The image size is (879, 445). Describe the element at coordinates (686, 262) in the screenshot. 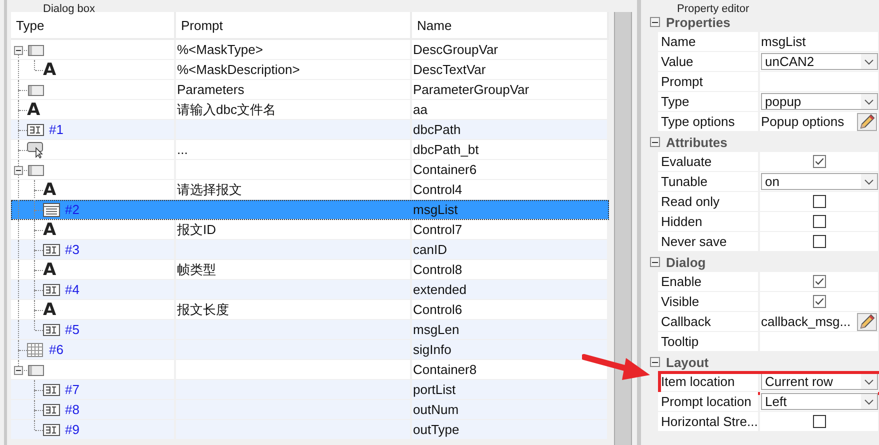

I see `section-title: Dialog` at that location.